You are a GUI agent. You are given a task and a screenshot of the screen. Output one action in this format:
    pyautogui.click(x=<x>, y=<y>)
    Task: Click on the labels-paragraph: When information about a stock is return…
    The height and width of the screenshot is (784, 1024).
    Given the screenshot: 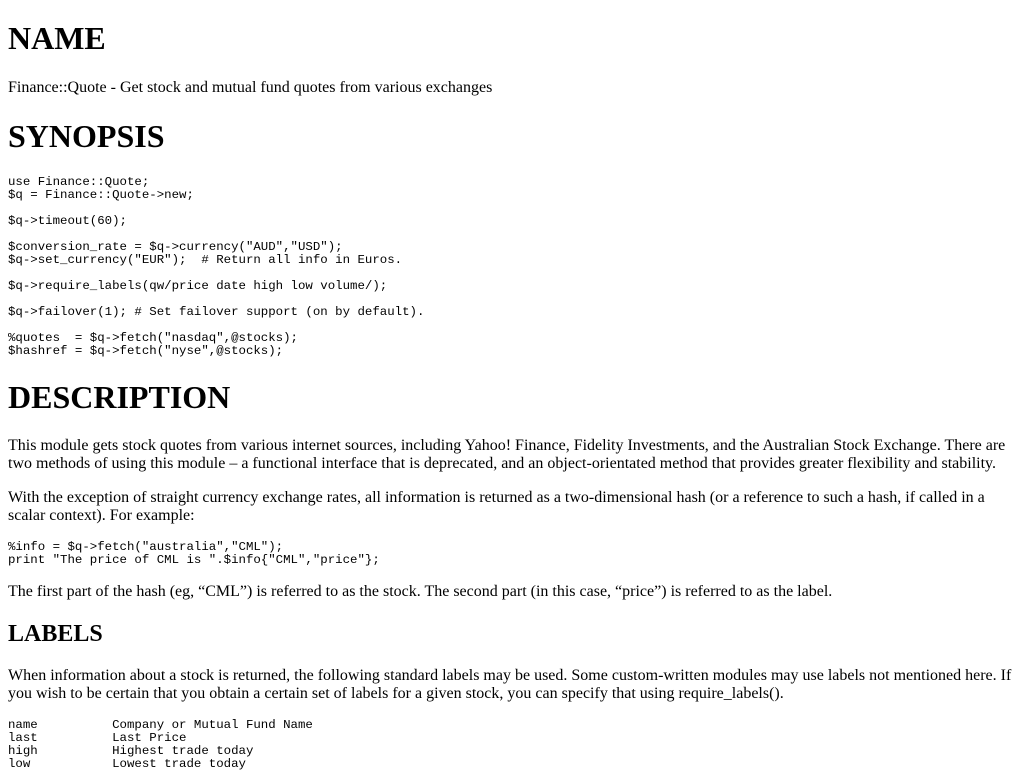 What is the action you would take?
    pyautogui.click(x=510, y=684)
    